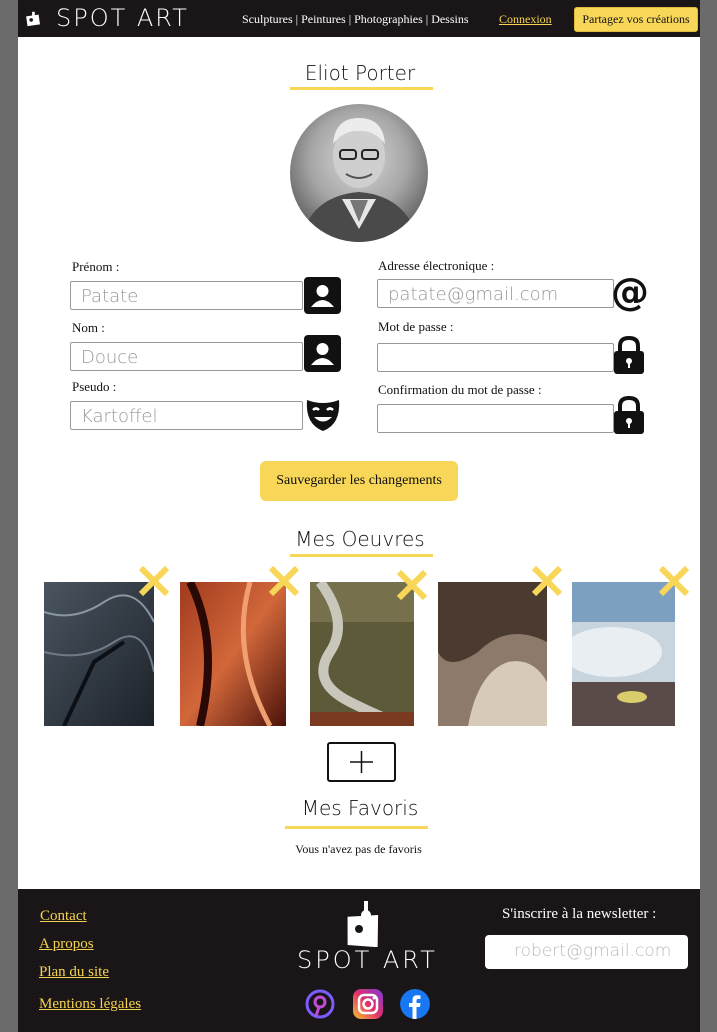 The height and width of the screenshot is (1032, 717). Describe the element at coordinates (320, 1004) in the screenshot. I see `pinterest-icon` at that location.